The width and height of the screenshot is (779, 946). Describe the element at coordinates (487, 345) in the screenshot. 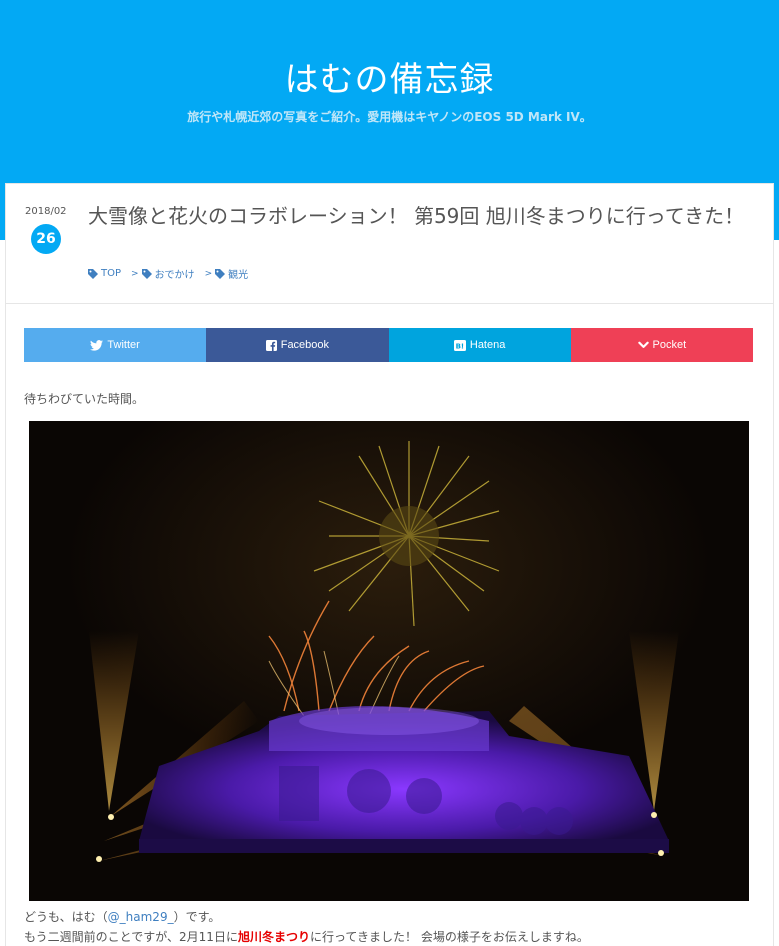

I see `share-hatena-label: Hatena` at that location.